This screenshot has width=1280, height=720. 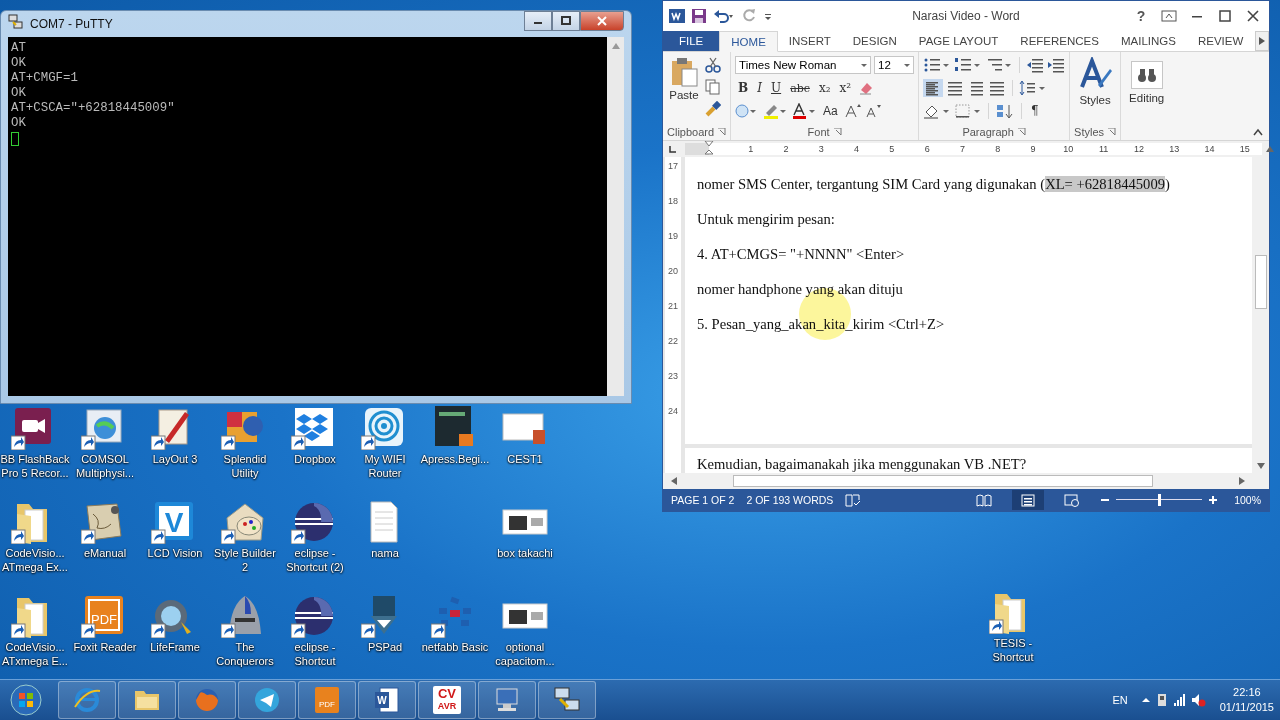 I want to click on ribbon-display-icon, so click(x=1169, y=16).